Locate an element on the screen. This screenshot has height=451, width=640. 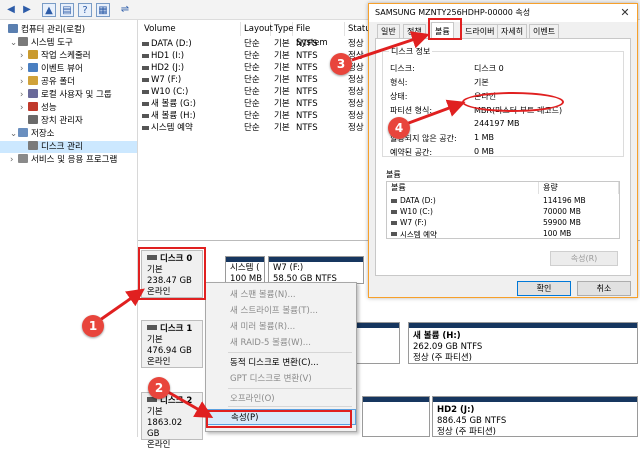
volume-table-name: DATA (D:) is located at coordinates (418, 200).